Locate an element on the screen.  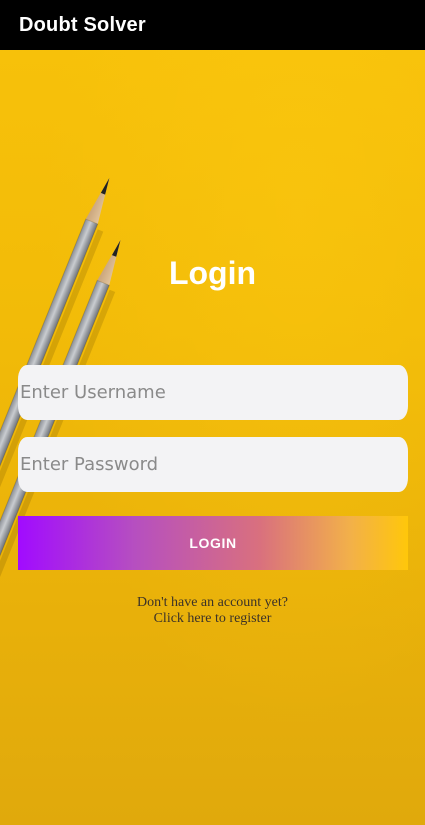
register-link-text: Click here to register is located at coordinates (212, 619).